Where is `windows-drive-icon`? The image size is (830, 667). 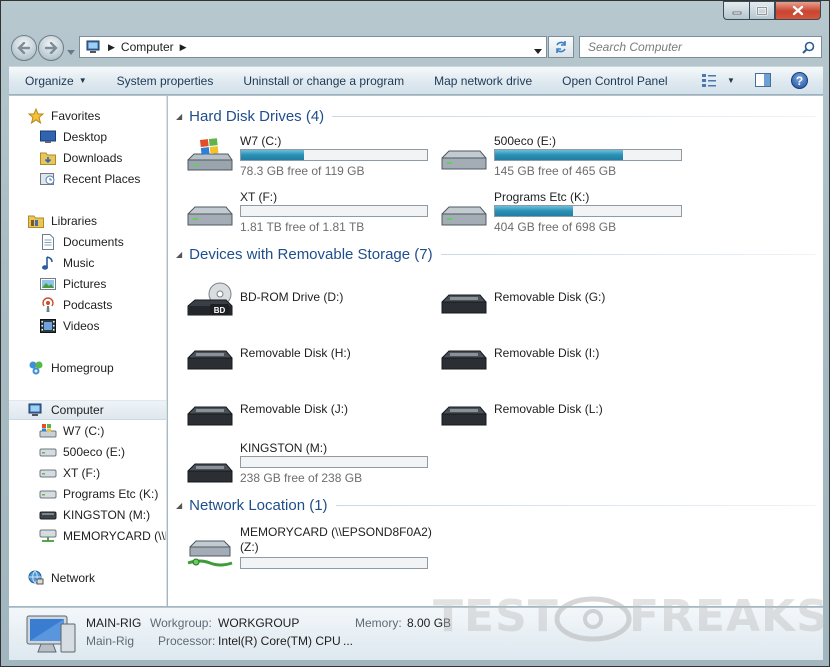 windows-drive-icon is located at coordinates (48, 431).